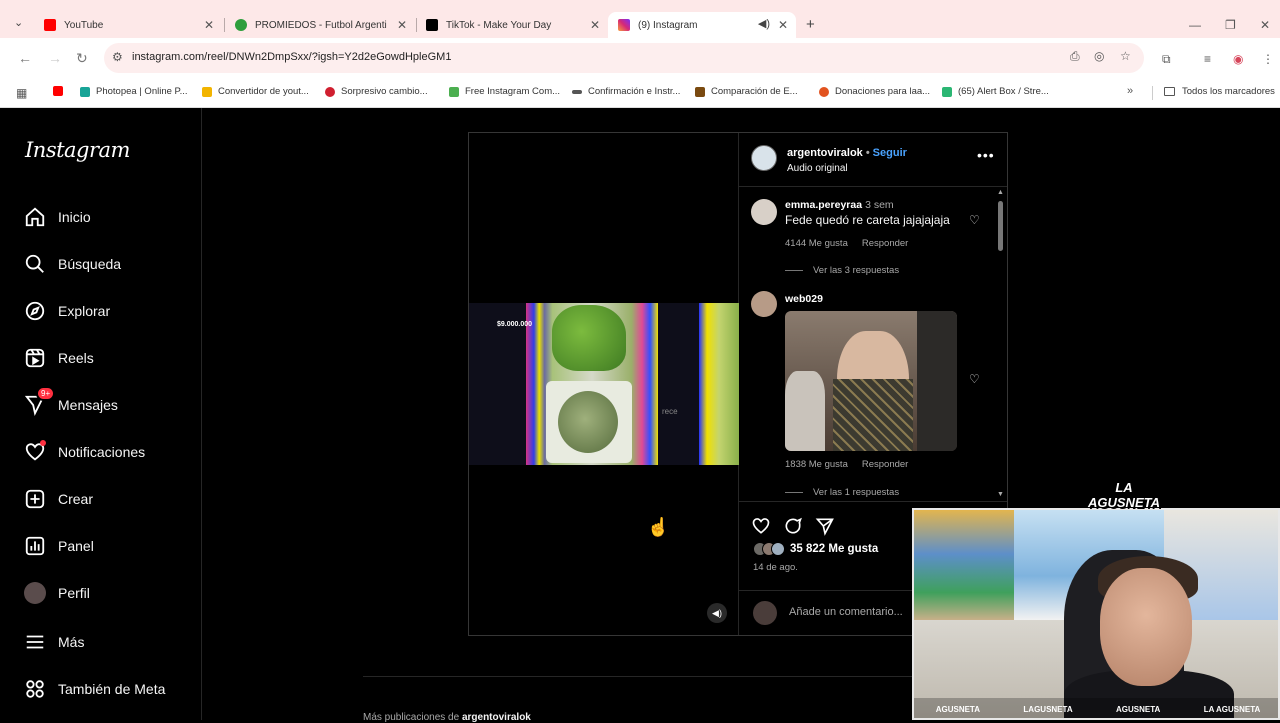  What do you see at coordinates (810, 24) in the screenshot?
I see `new-tab-button: +` at bounding box center [810, 24].